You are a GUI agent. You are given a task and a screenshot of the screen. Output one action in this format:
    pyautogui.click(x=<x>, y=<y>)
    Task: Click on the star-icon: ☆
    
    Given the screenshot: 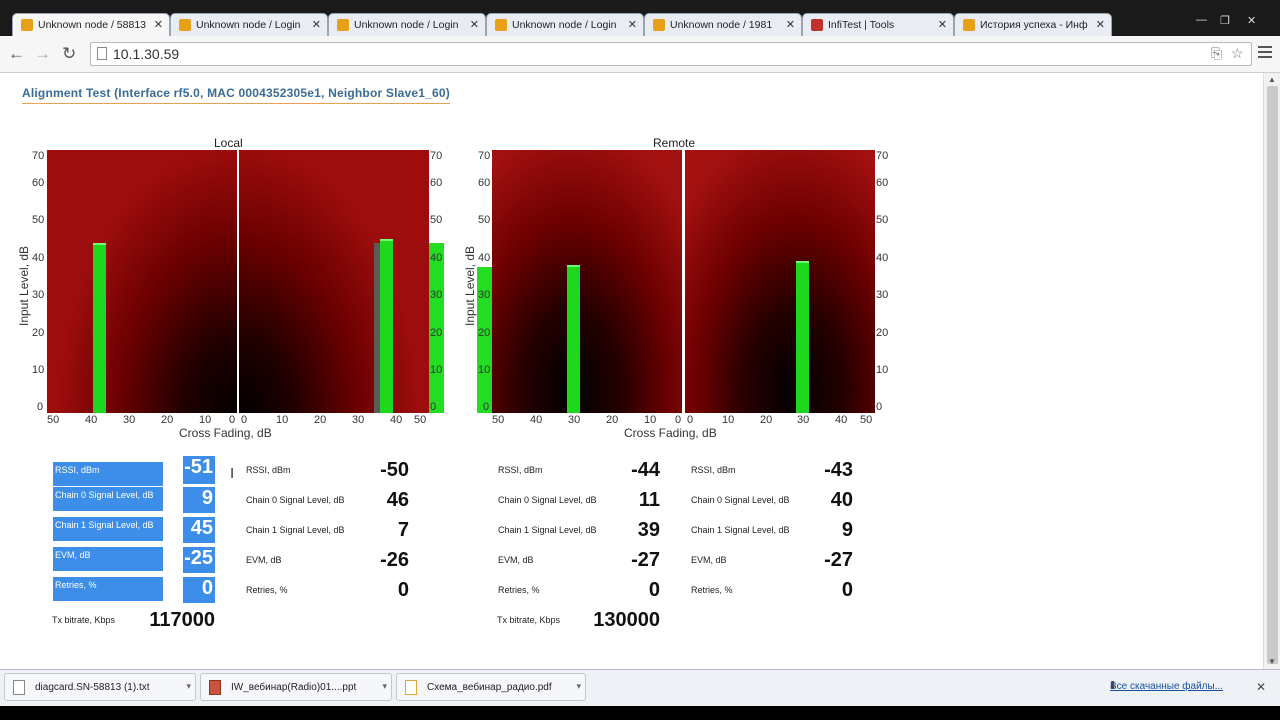 What is the action you would take?
    pyautogui.click(x=1237, y=53)
    